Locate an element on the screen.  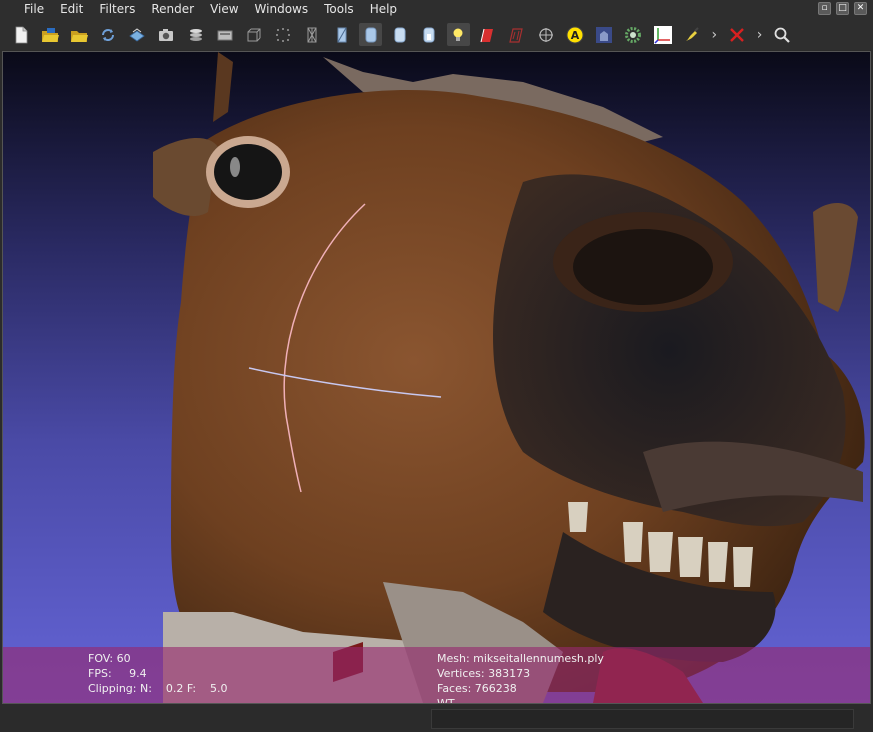
fps-readout: FPS: 9.4 is located at coordinates (117, 673).